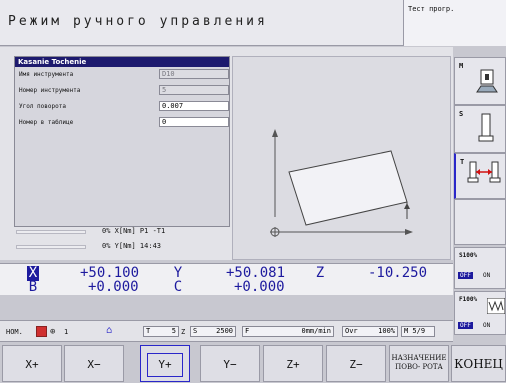 The width and height of the screenshot is (506, 383). I want to click on dialog-title: Kasanie Tochenie, so click(122, 62).